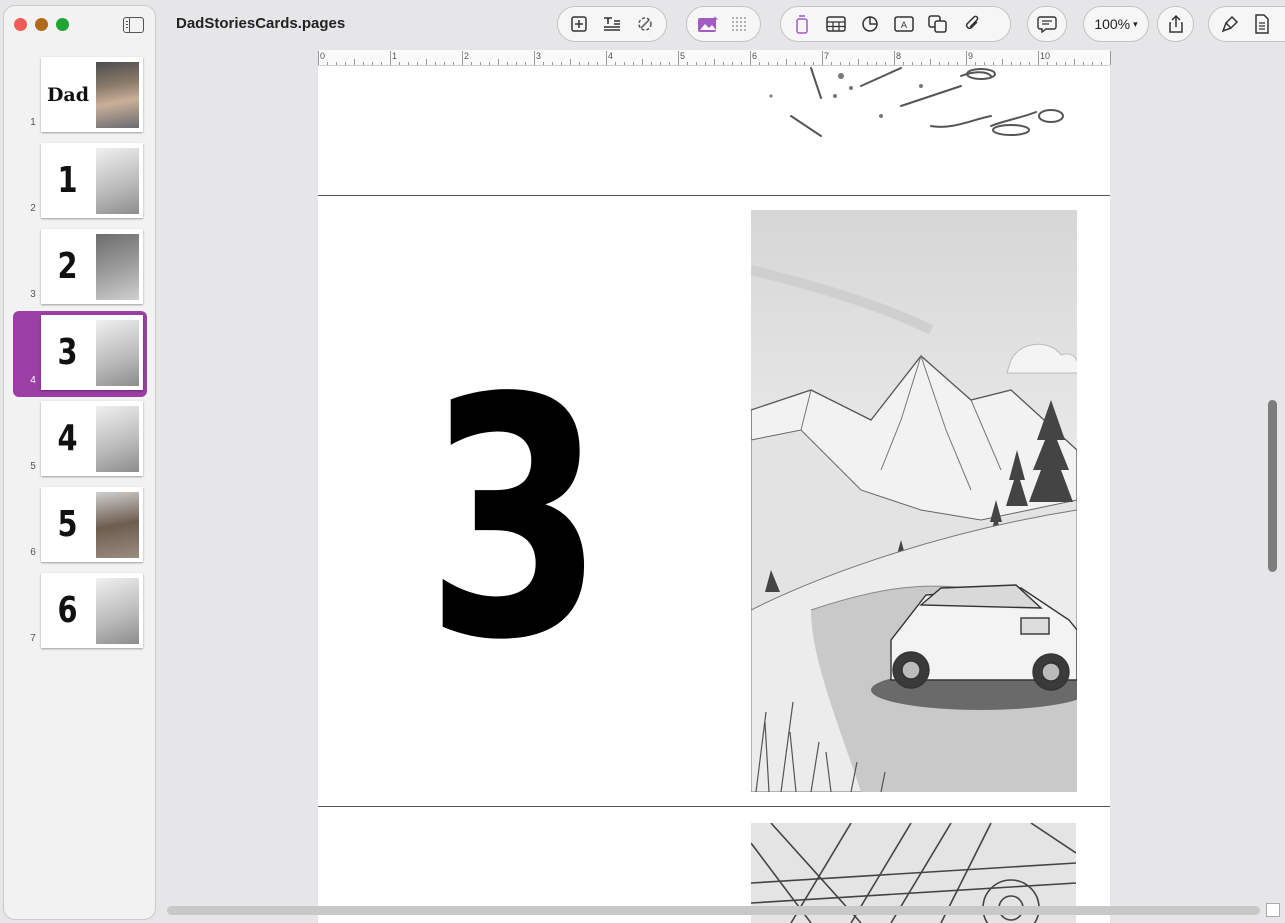 The height and width of the screenshot is (923, 1285). What do you see at coordinates (133, 25) in the screenshot?
I see `sidebar-toggle-icon` at bounding box center [133, 25].